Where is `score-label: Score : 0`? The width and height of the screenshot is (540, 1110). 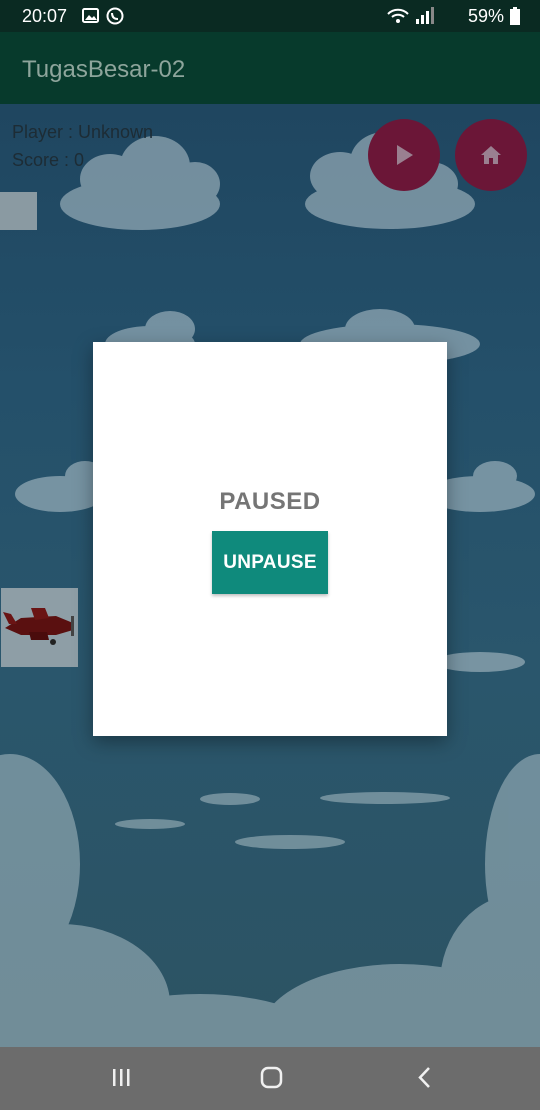 score-label: Score : 0 is located at coordinates (48, 160).